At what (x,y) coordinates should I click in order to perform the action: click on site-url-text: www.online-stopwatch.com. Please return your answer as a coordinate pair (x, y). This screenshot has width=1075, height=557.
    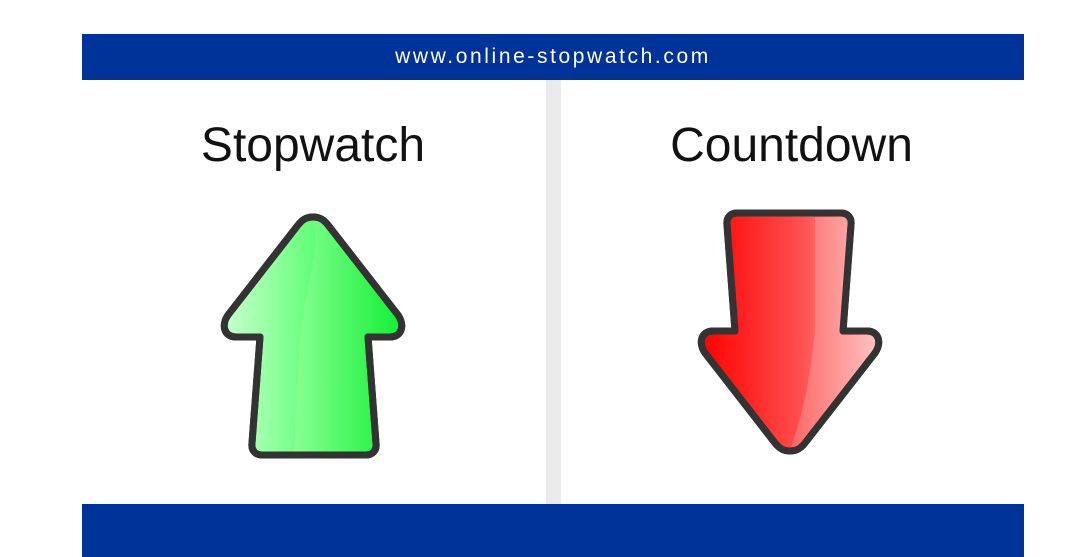
    Looking at the image, I should click on (553, 56).